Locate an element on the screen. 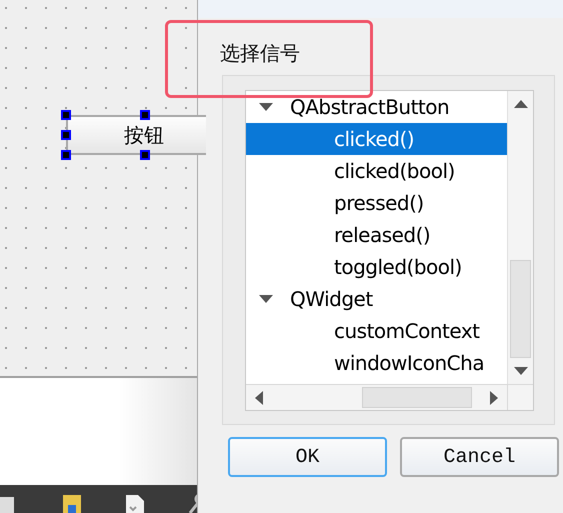 The width and height of the screenshot is (563, 513). tree-item: clicked() is located at coordinates (376, 139).